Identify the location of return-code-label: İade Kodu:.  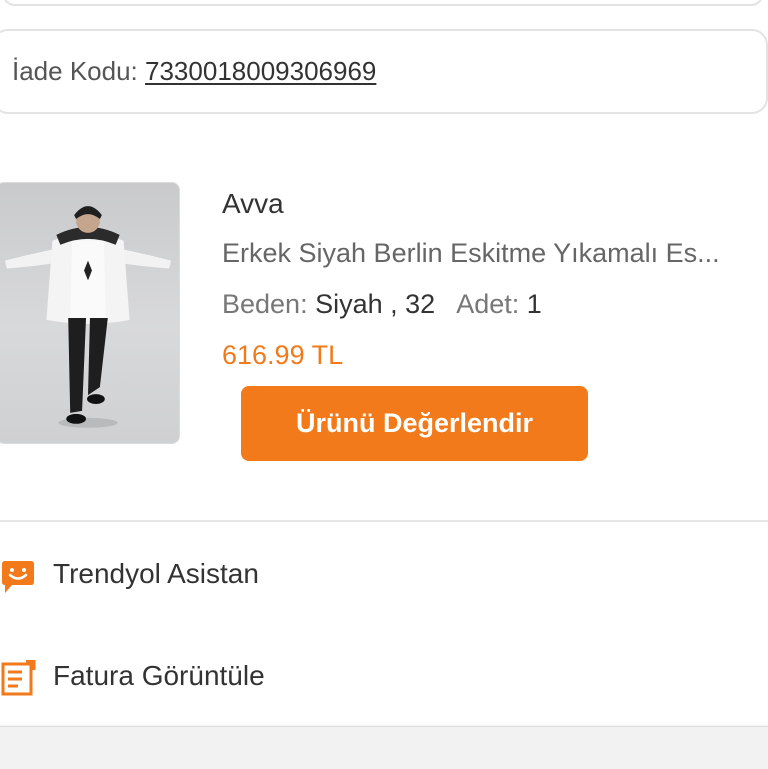
(75, 71).